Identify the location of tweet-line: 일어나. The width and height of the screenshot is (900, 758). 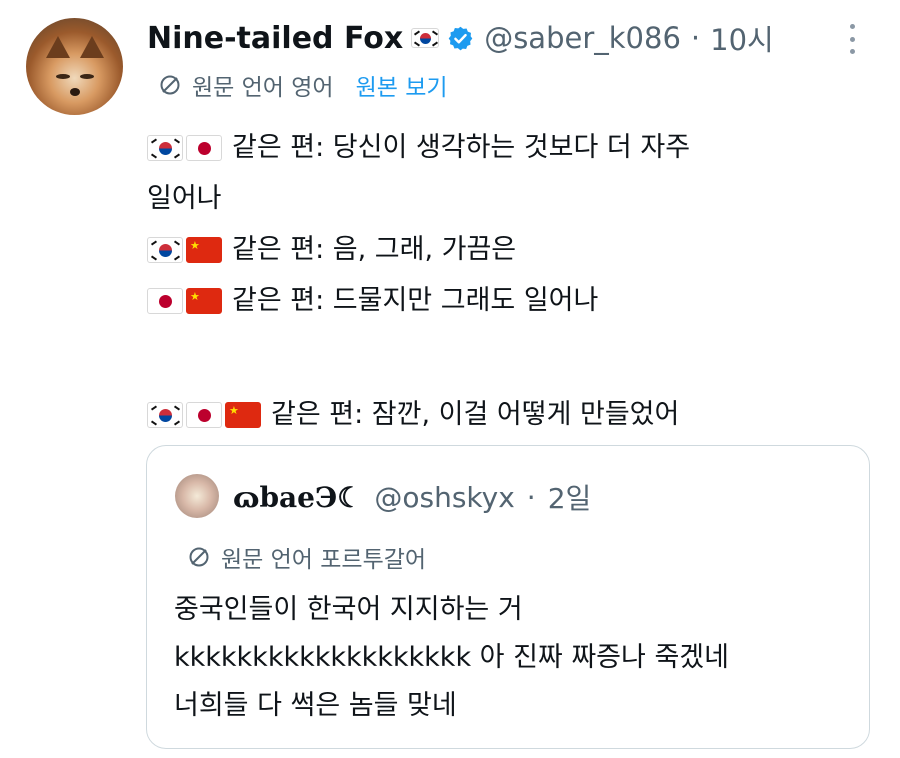
(507, 198).